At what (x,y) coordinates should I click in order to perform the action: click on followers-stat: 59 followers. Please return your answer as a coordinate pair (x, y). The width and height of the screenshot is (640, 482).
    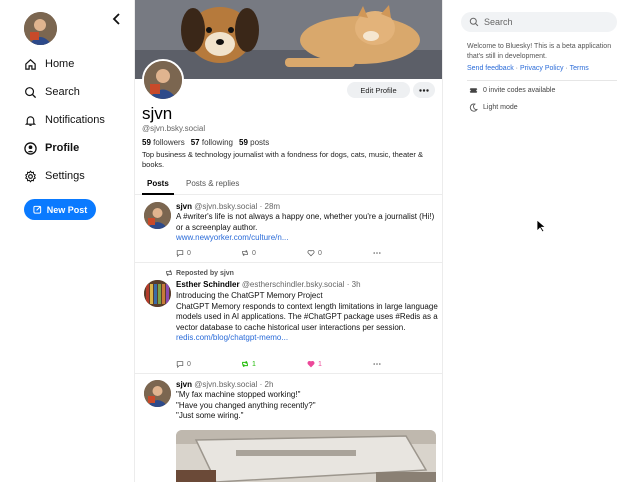
    Looking at the image, I should click on (163, 142).